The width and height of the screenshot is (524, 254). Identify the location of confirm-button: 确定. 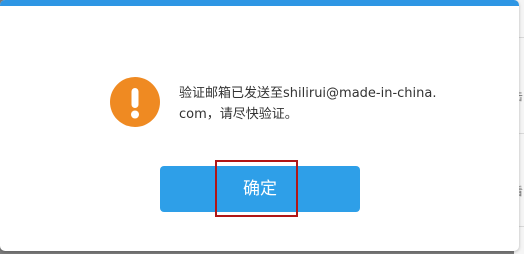
(260, 189).